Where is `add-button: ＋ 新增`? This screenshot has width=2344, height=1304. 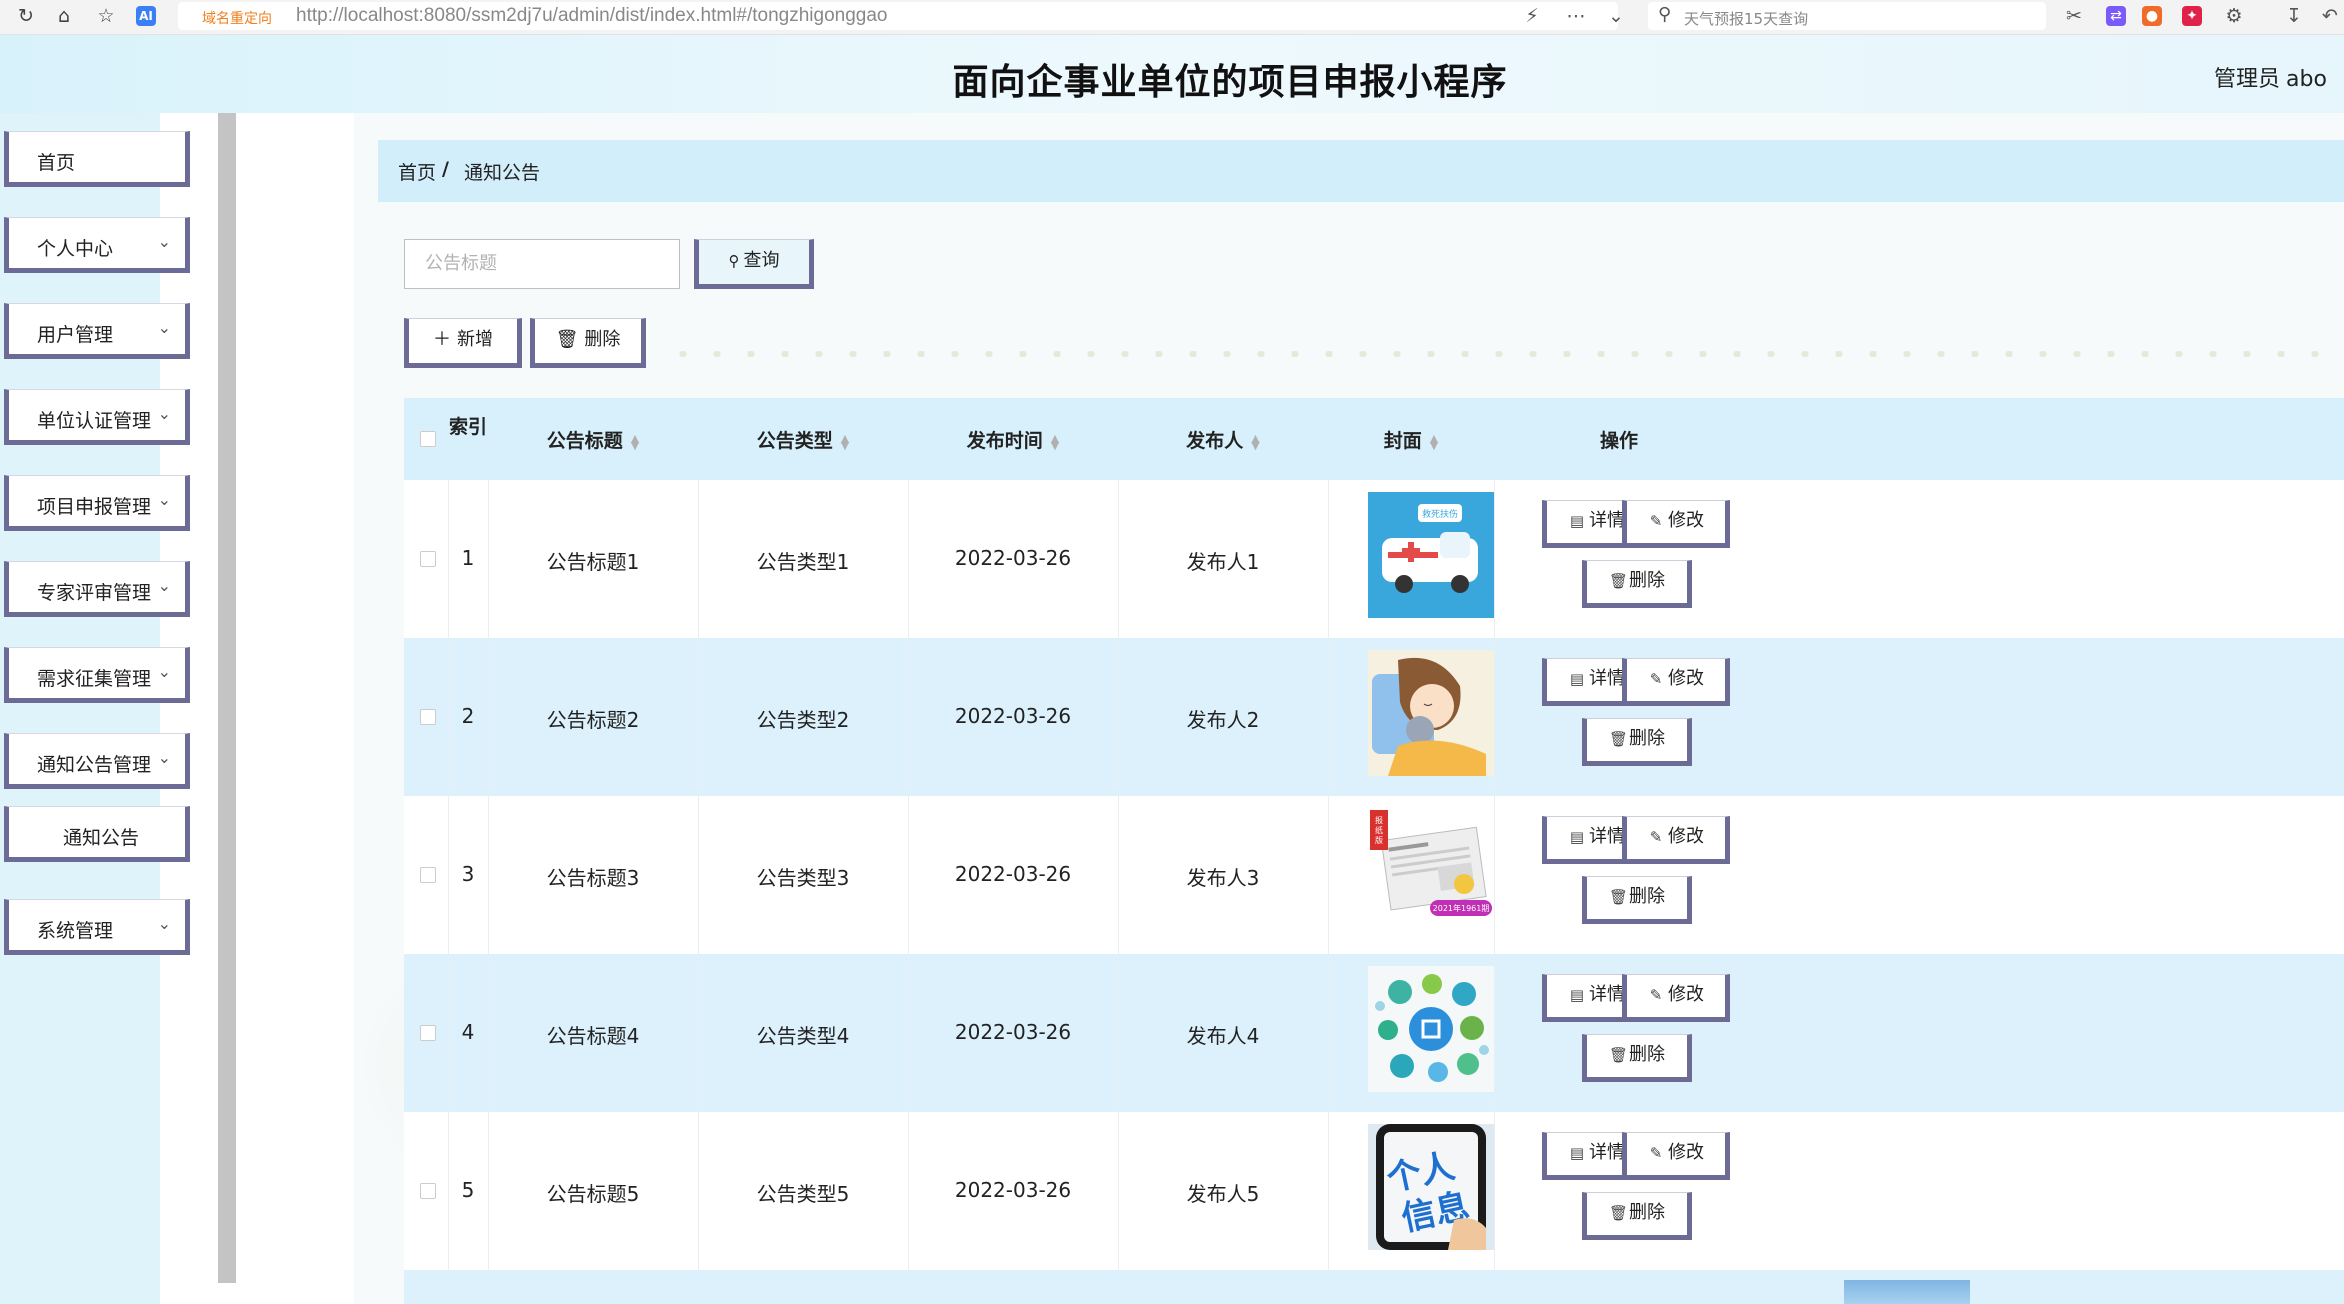
add-button: ＋ 新增 is located at coordinates (463, 343).